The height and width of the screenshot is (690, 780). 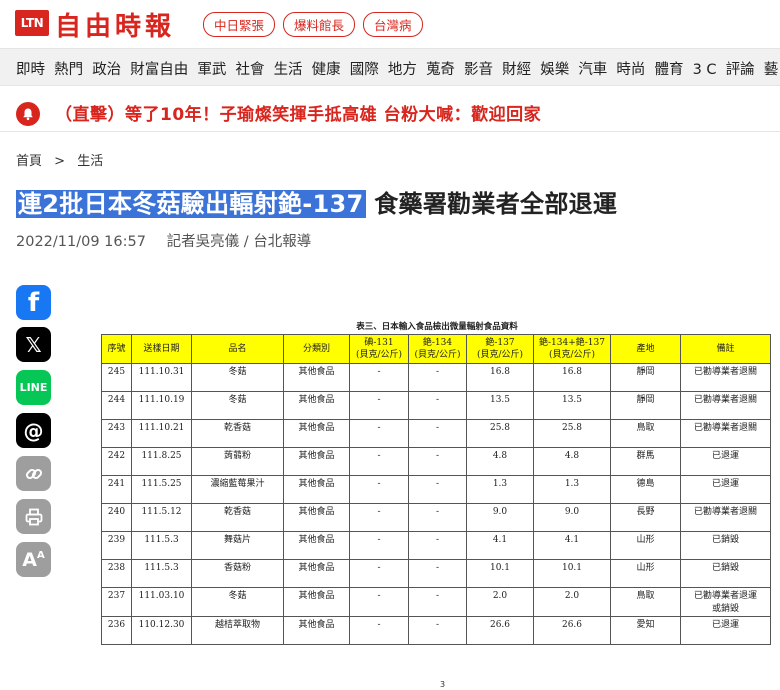 I want to click on table-cell: 已銷毀, so click(x=725, y=573).